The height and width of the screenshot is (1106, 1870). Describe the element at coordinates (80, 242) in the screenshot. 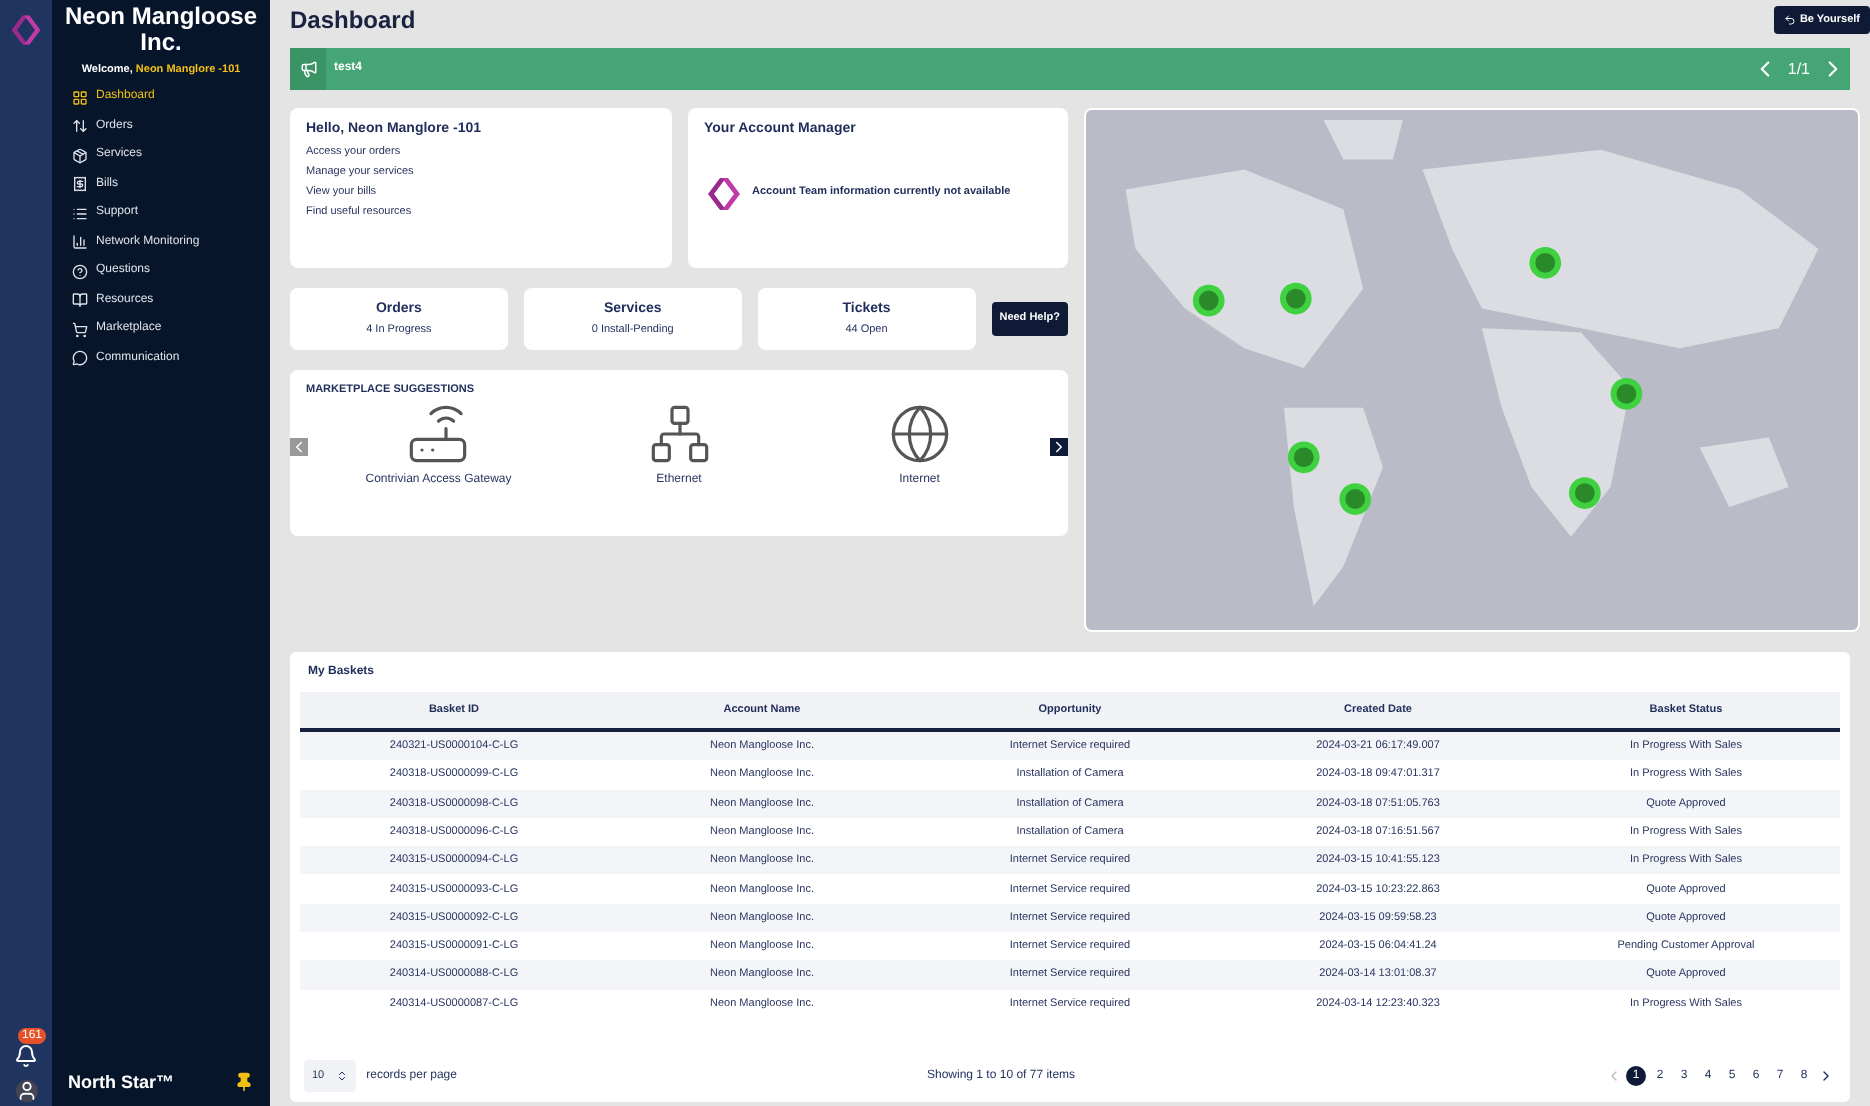

I see `bar-chart-icon` at that location.